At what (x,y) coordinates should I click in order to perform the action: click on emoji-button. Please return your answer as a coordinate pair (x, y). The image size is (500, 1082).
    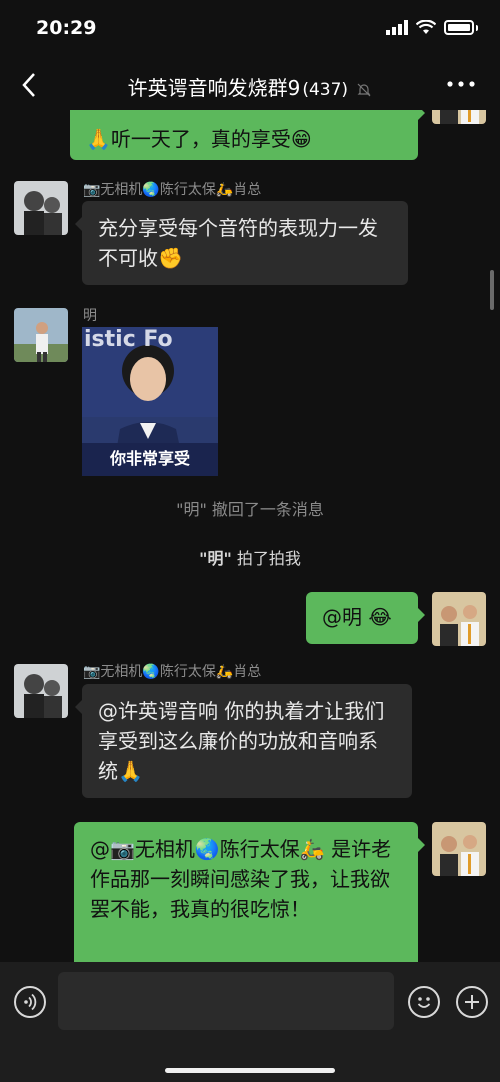
    Looking at the image, I should click on (424, 1002).